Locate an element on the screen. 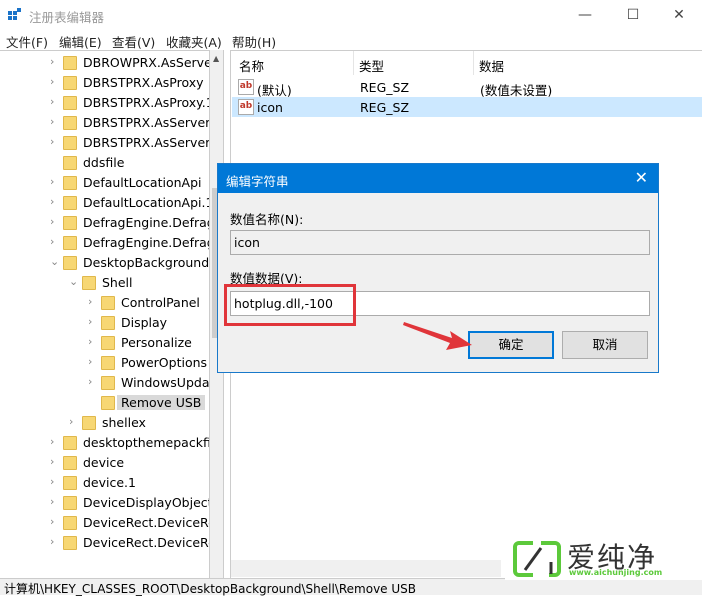 This screenshot has width=702, height=597. regedit-icon is located at coordinates (14, 14).